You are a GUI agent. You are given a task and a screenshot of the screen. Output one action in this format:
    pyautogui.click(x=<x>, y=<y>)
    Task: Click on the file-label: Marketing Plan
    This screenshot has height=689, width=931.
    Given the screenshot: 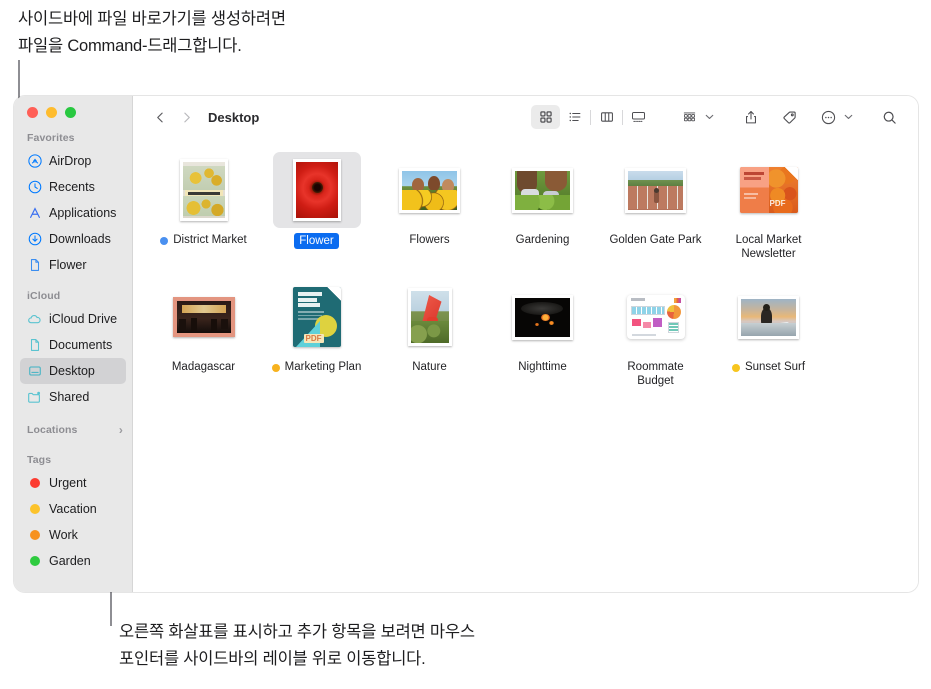 What is the action you would take?
    pyautogui.click(x=323, y=367)
    